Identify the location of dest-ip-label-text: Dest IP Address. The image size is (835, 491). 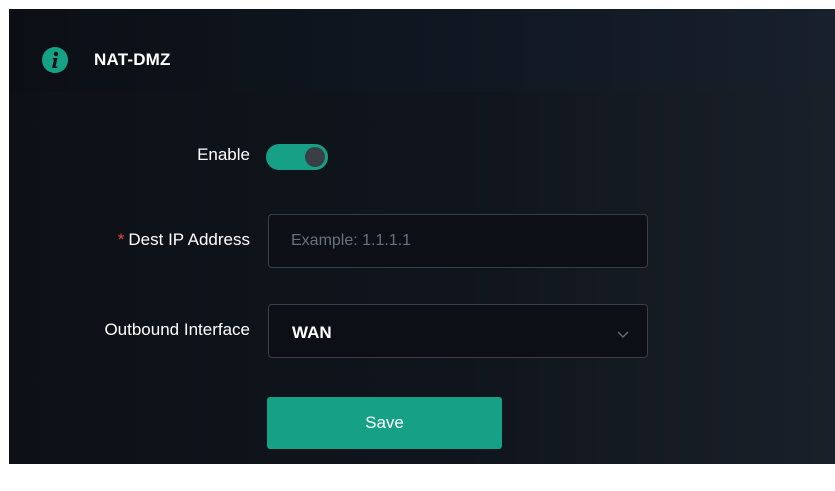
(189, 239).